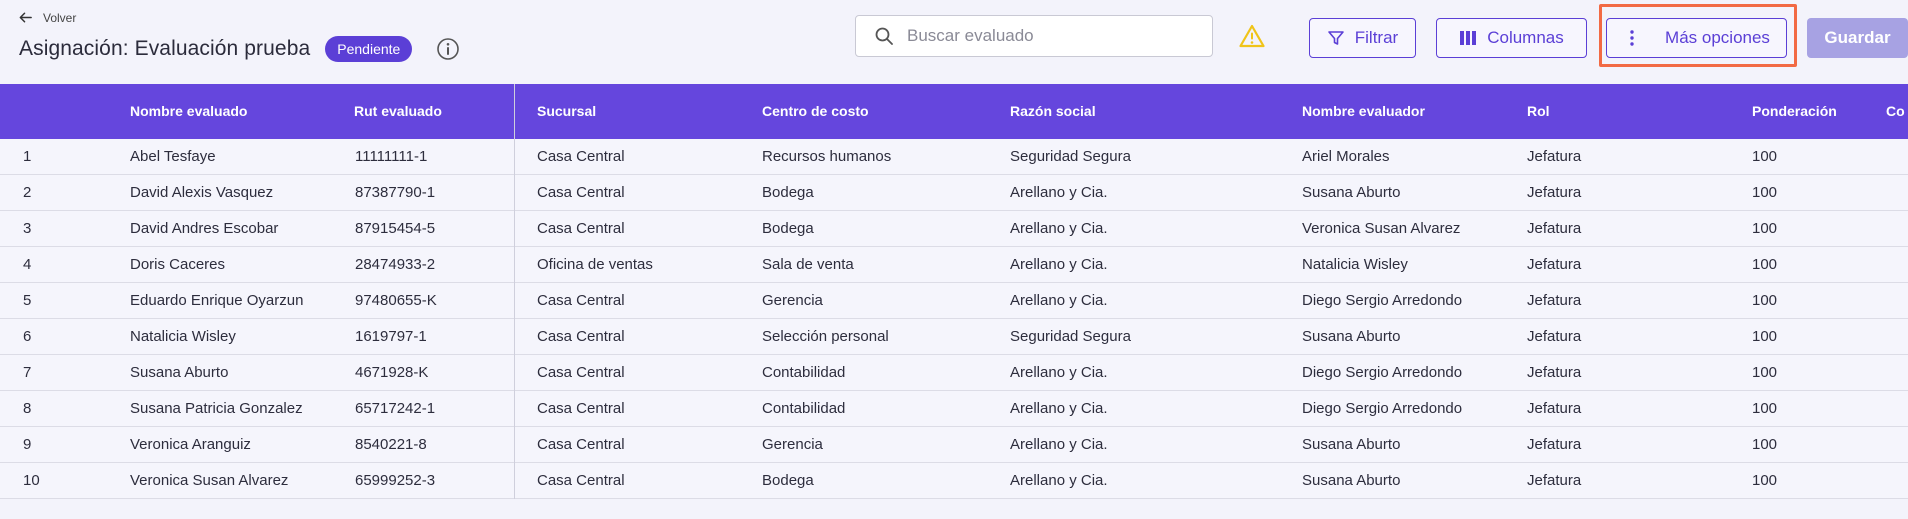 The height and width of the screenshot is (519, 1908). I want to click on cell-razon-social: Seguridad Segura, so click(1070, 336).